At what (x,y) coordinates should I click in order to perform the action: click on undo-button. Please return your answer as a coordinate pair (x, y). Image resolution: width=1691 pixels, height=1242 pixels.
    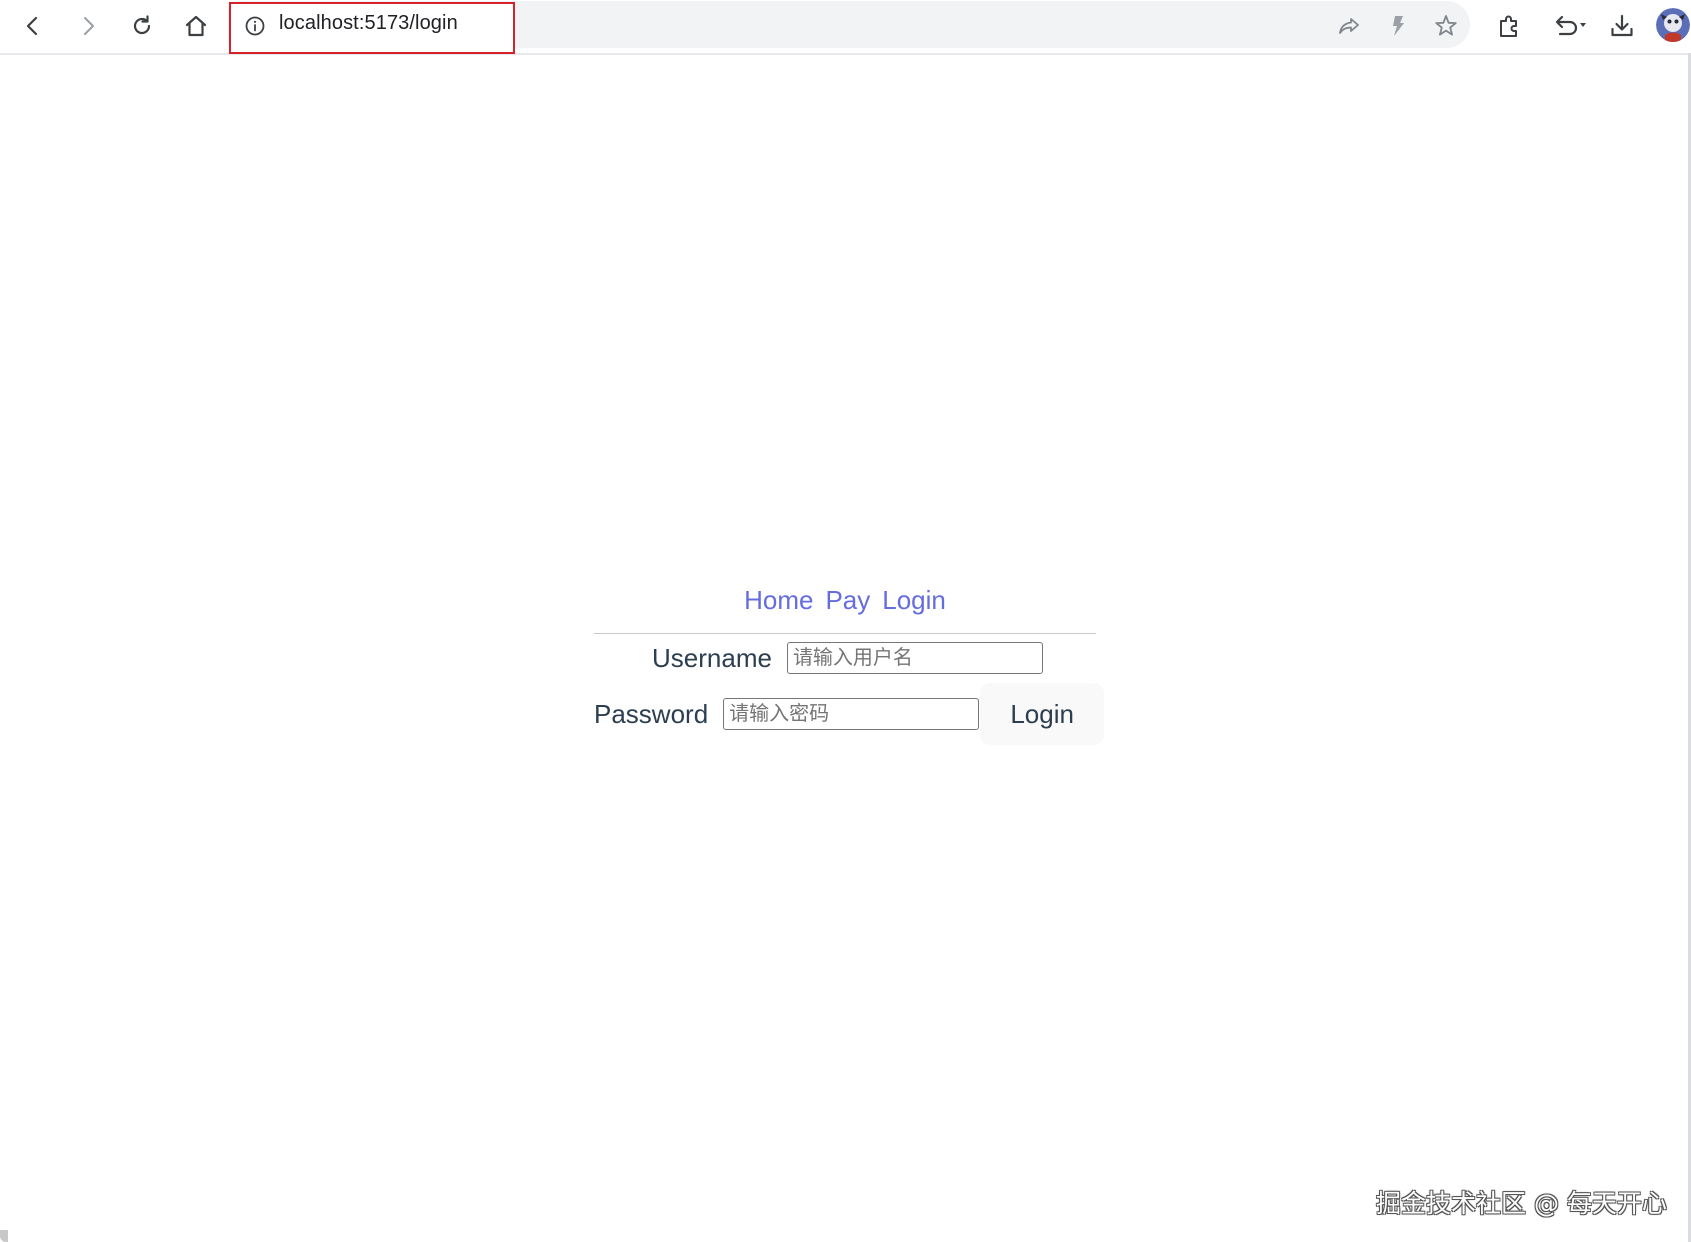
    Looking at the image, I should click on (1570, 26).